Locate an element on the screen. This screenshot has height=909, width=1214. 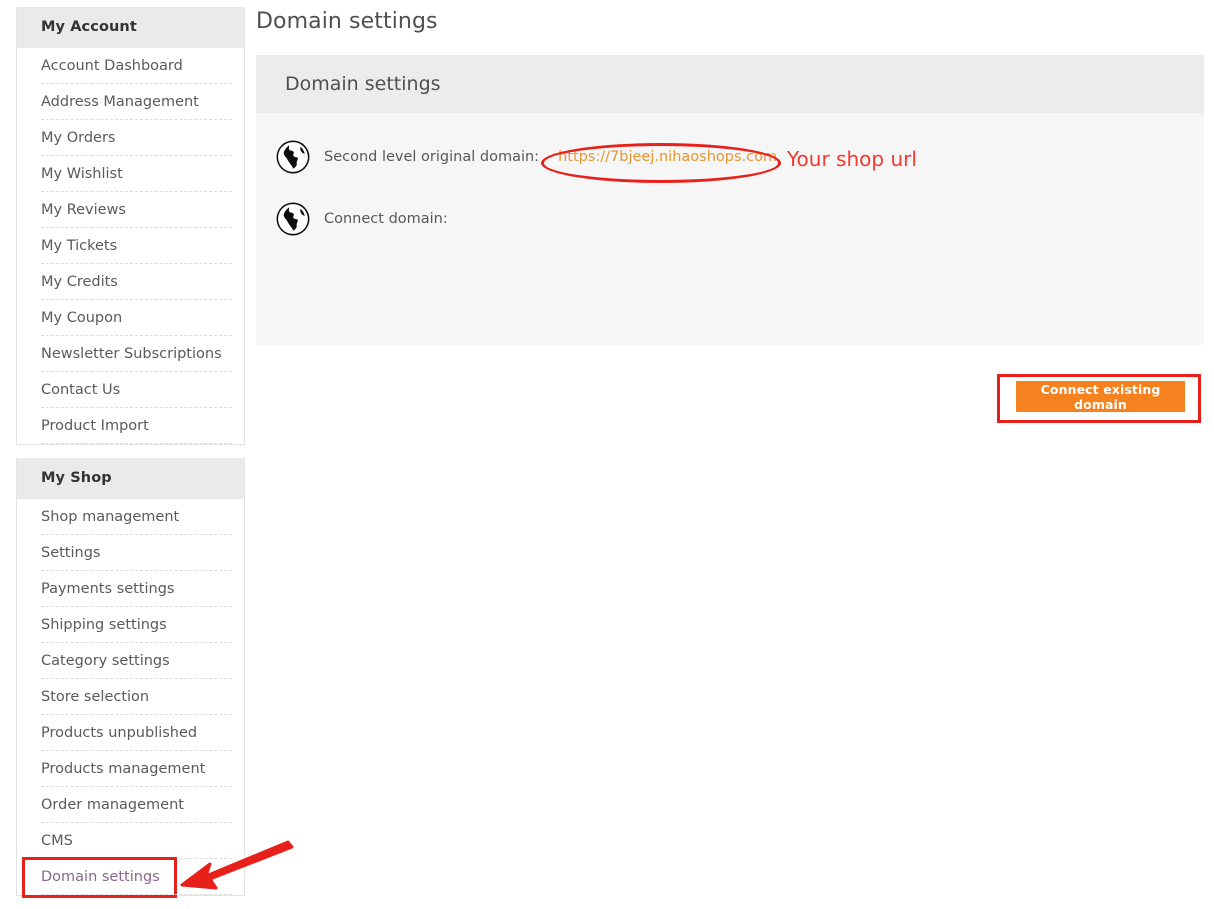
sidebar-item-shipping-settings: Shipping settings is located at coordinates (130, 625).